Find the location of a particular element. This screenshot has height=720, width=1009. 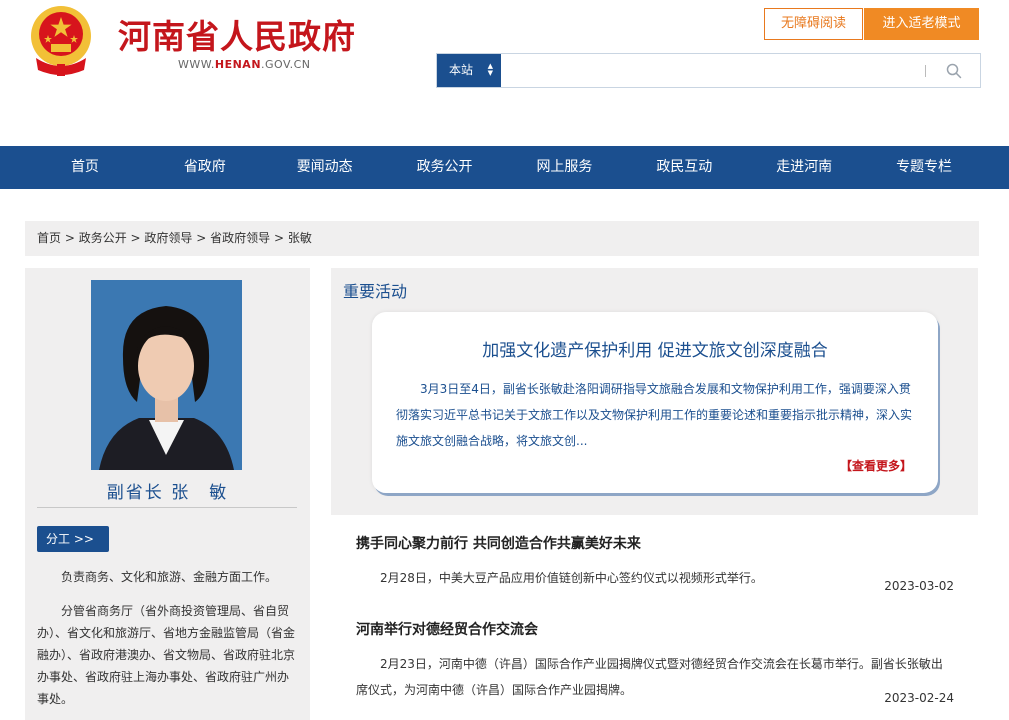

leader-title: 副省长 张 敏 is located at coordinates (167, 493).